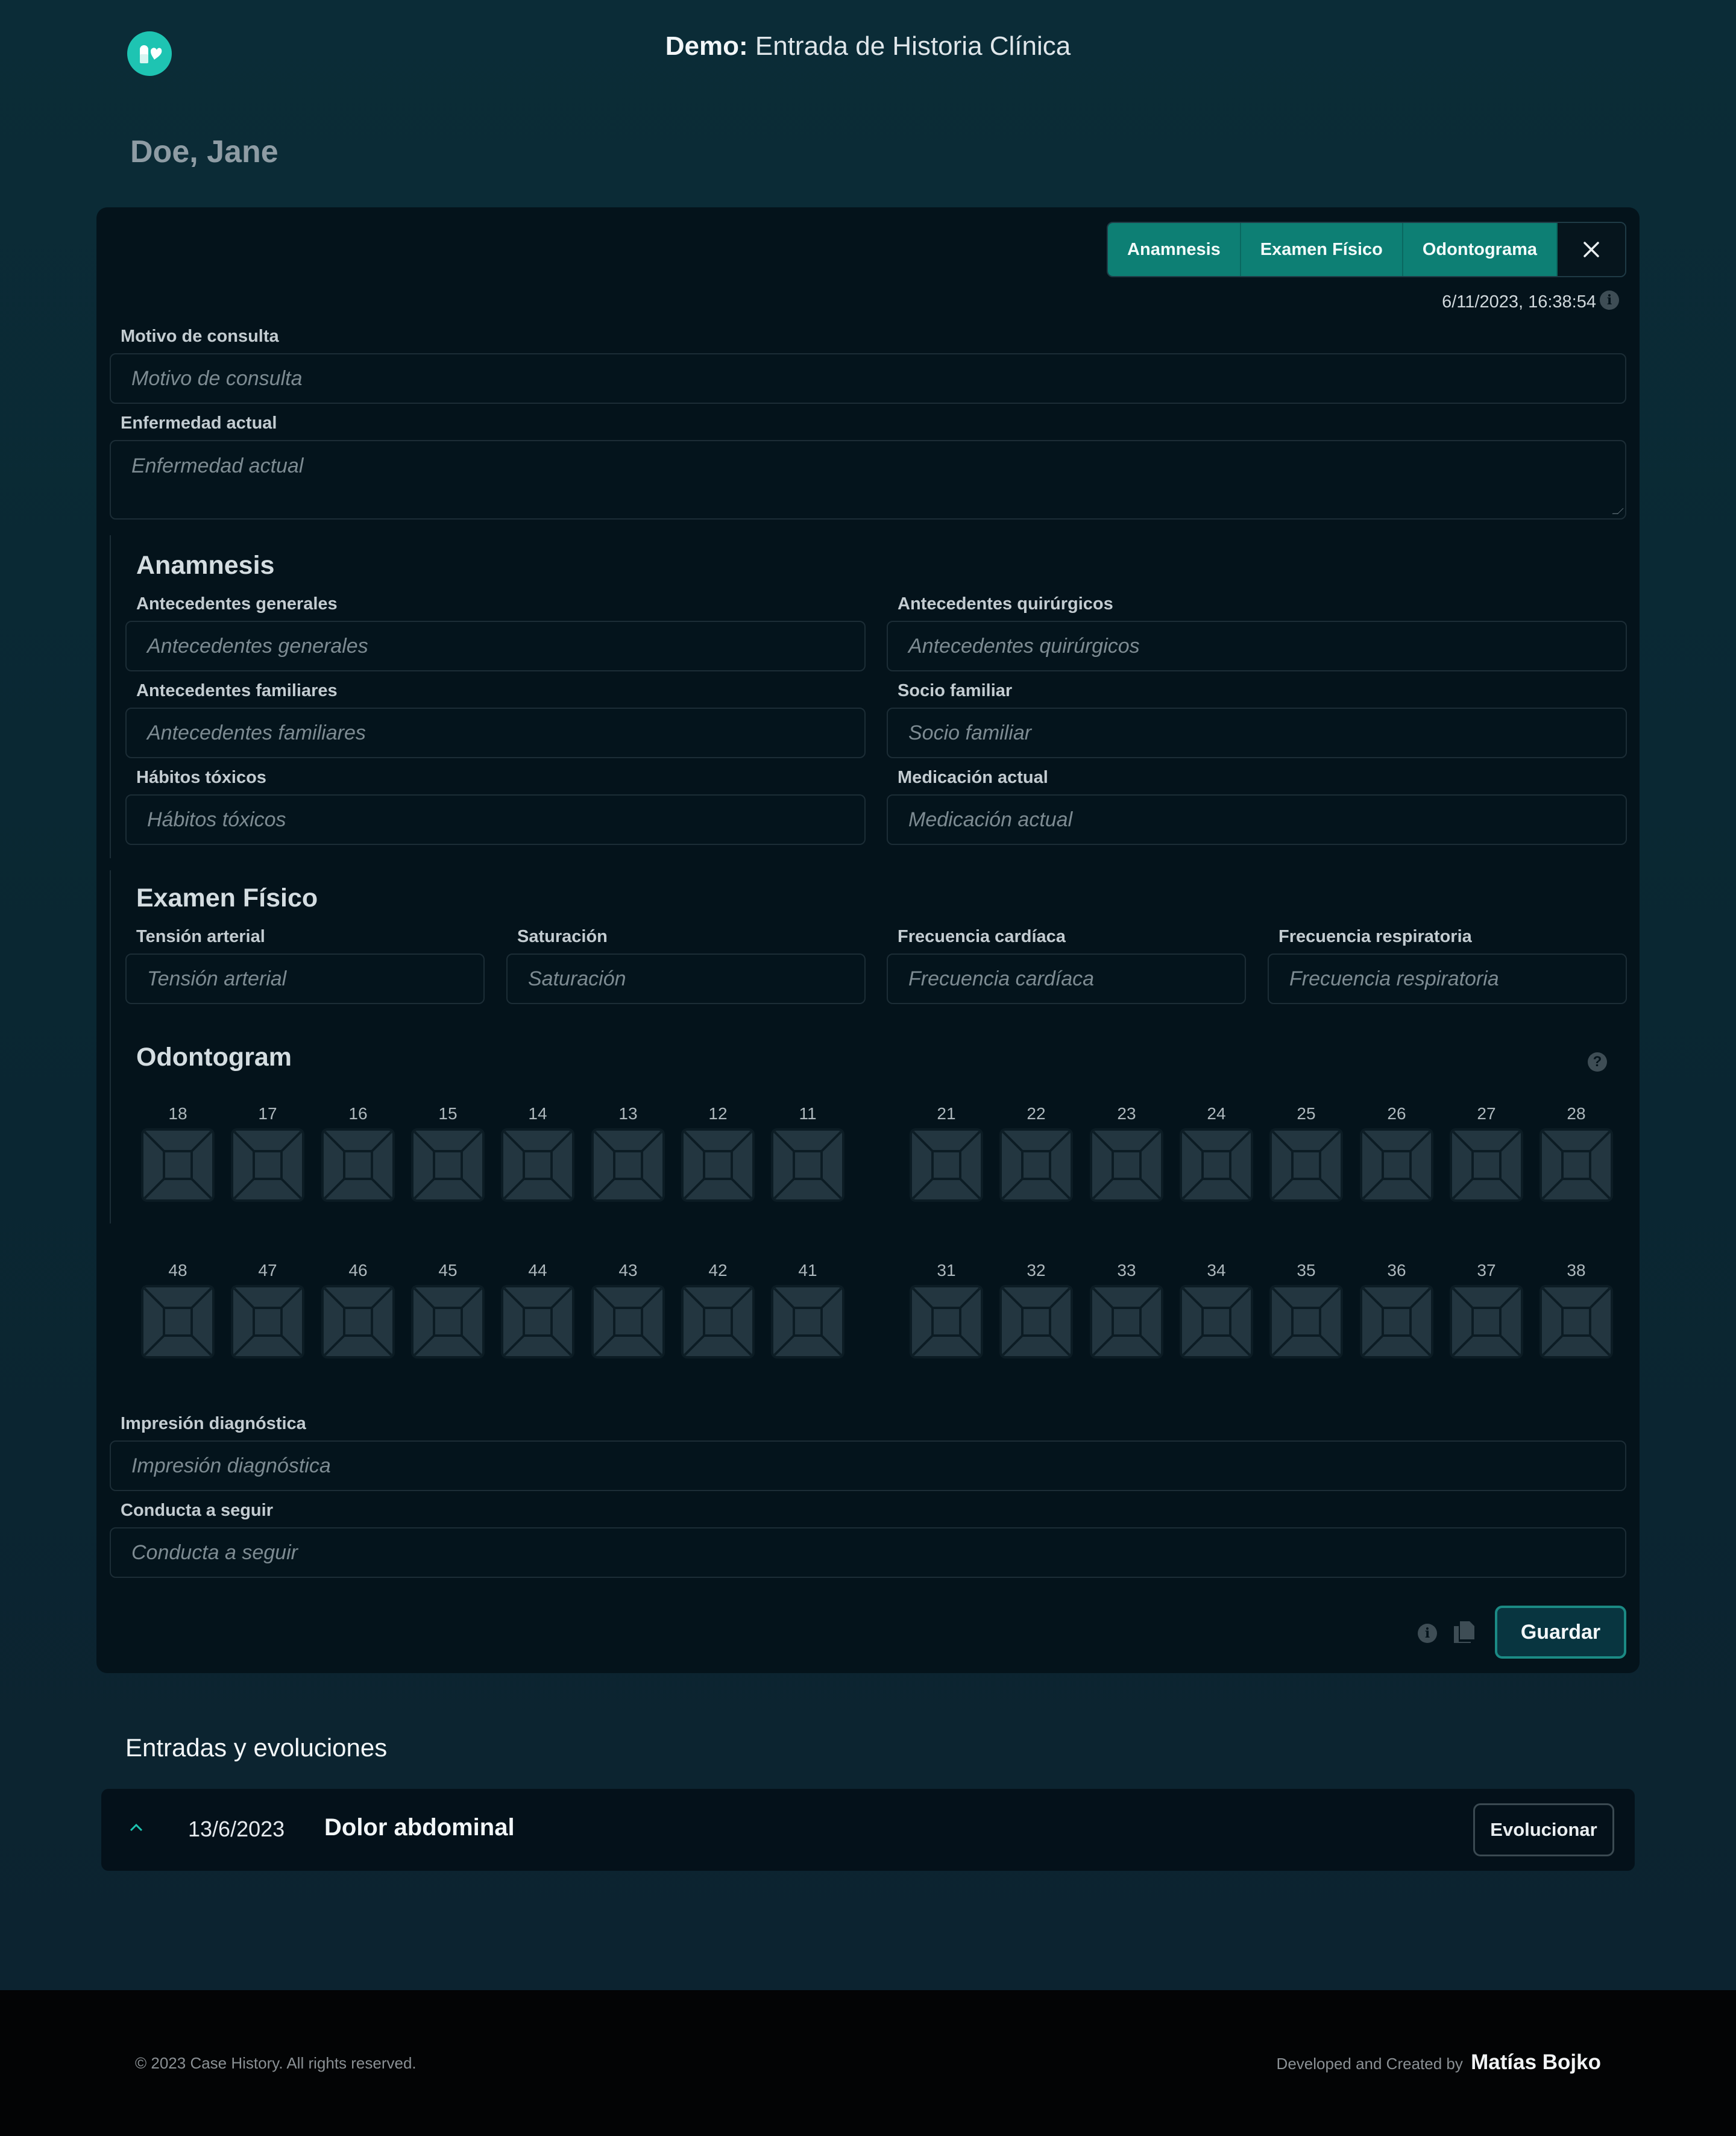 Image resolution: width=1736 pixels, height=2136 pixels. I want to click on socio-familiar-input: Socio familiar, so click(1257, 733).